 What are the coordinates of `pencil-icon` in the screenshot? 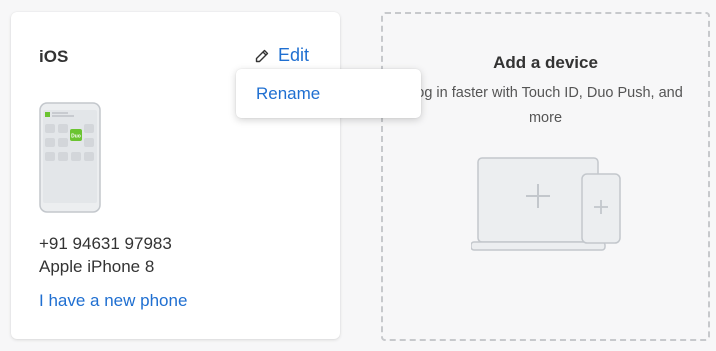 It's located at (262, 56).